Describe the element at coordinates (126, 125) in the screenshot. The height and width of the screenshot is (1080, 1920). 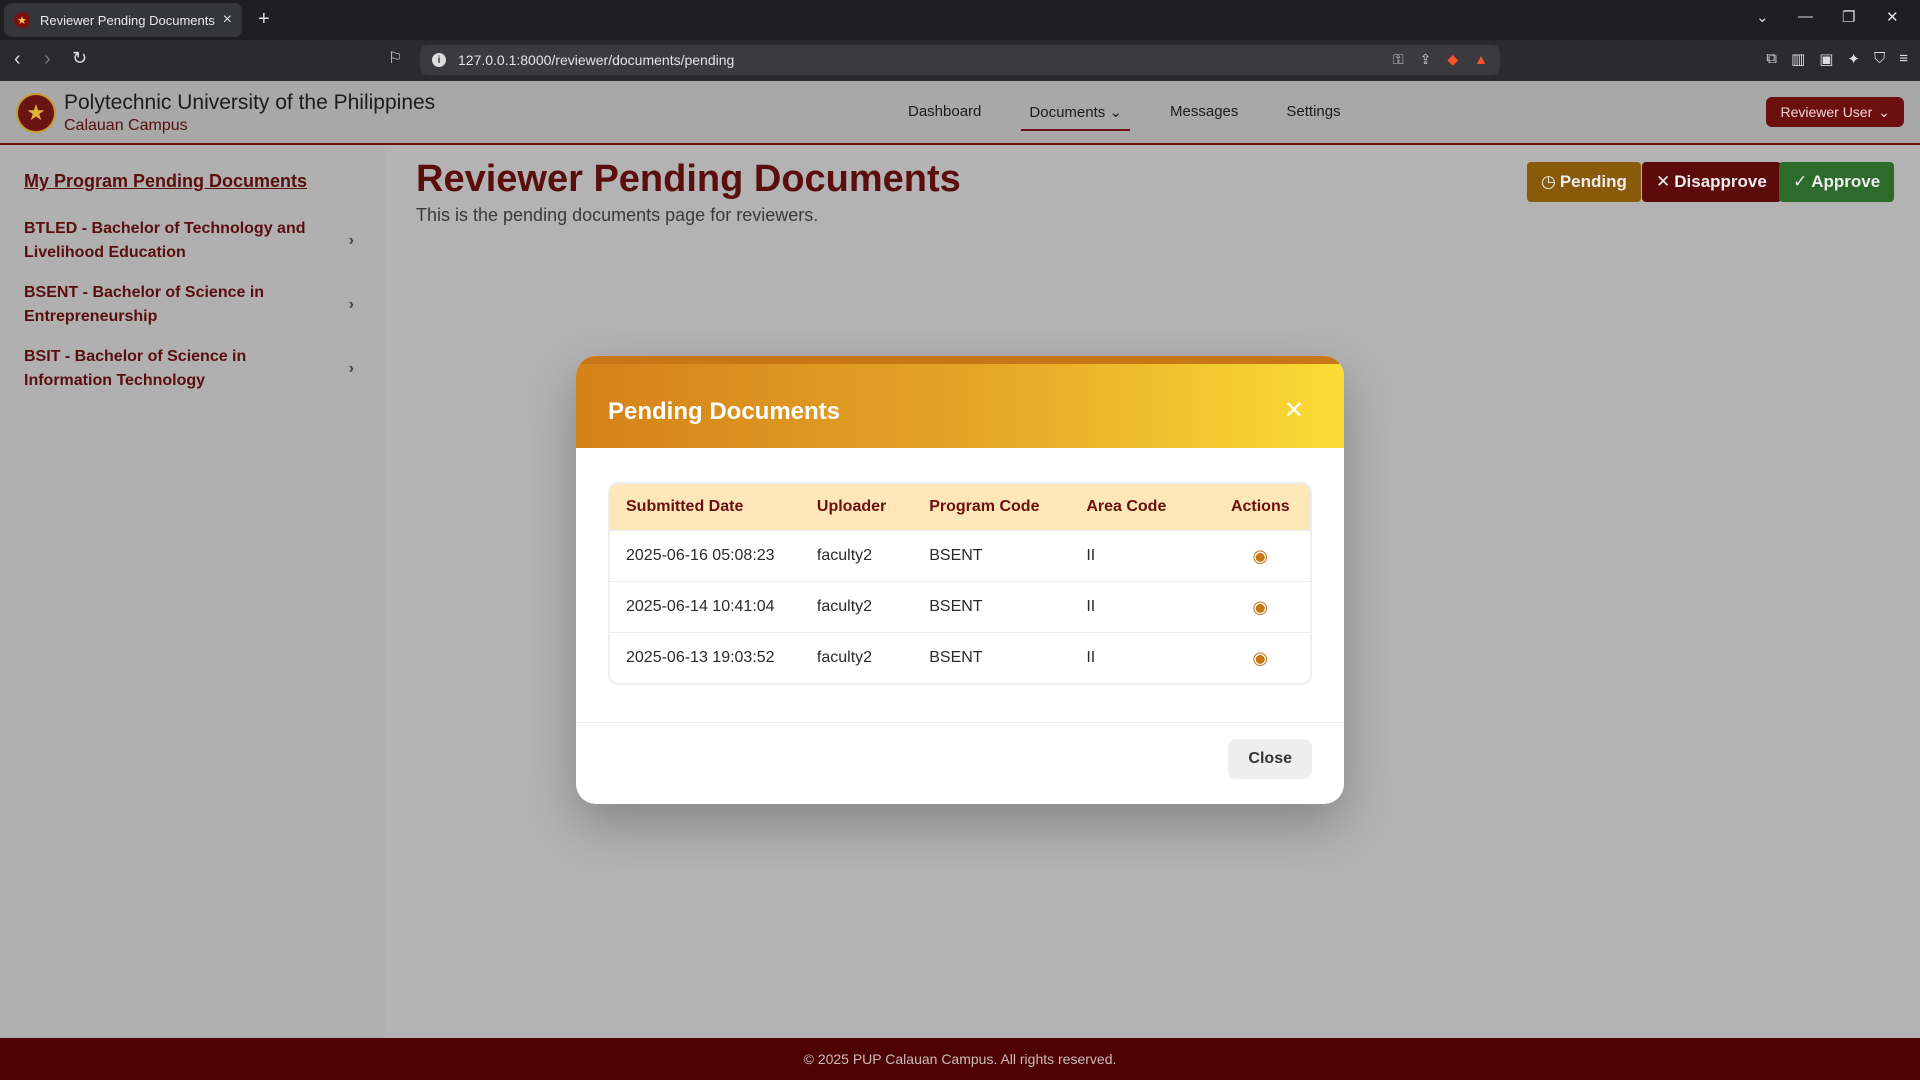
I see `campus-name: Calauan Campus` at that location.